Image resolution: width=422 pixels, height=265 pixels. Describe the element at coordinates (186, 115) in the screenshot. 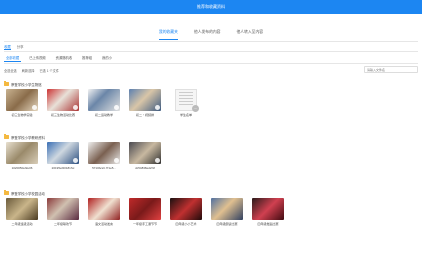

I see `item-caption: 学生名单` at that location.